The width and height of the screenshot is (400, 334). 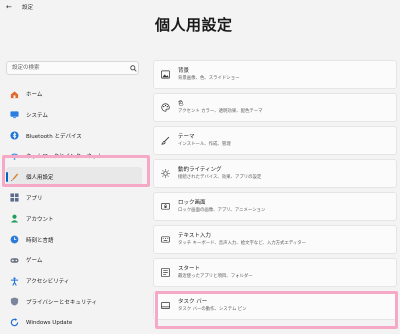 What do you see at coordinates (242, 243) in the screenshot?
I see `card-subtitle: タッチ キーボード、音声入力、絵文字など、入力方式エディター` at bounding box center [242, 243].